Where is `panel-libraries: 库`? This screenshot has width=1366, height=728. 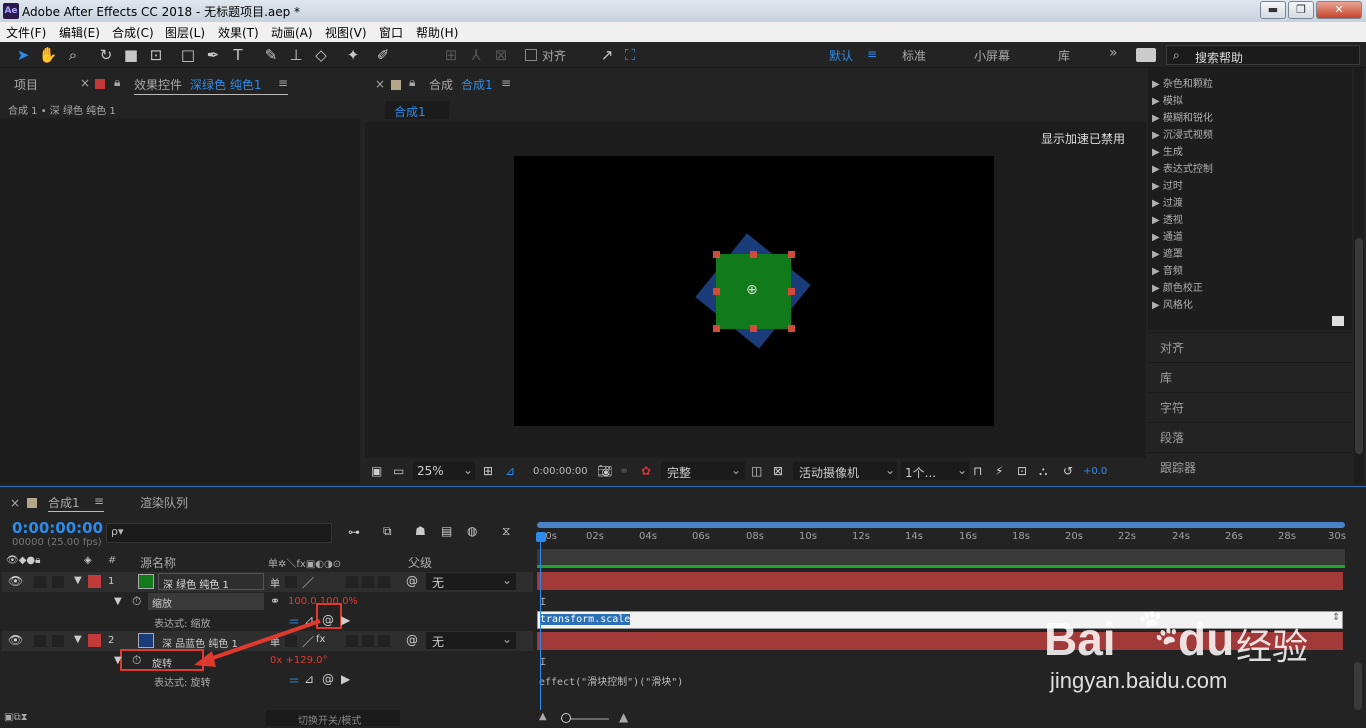 panel-libraries: 库 is located at coordinates (1166, 377).